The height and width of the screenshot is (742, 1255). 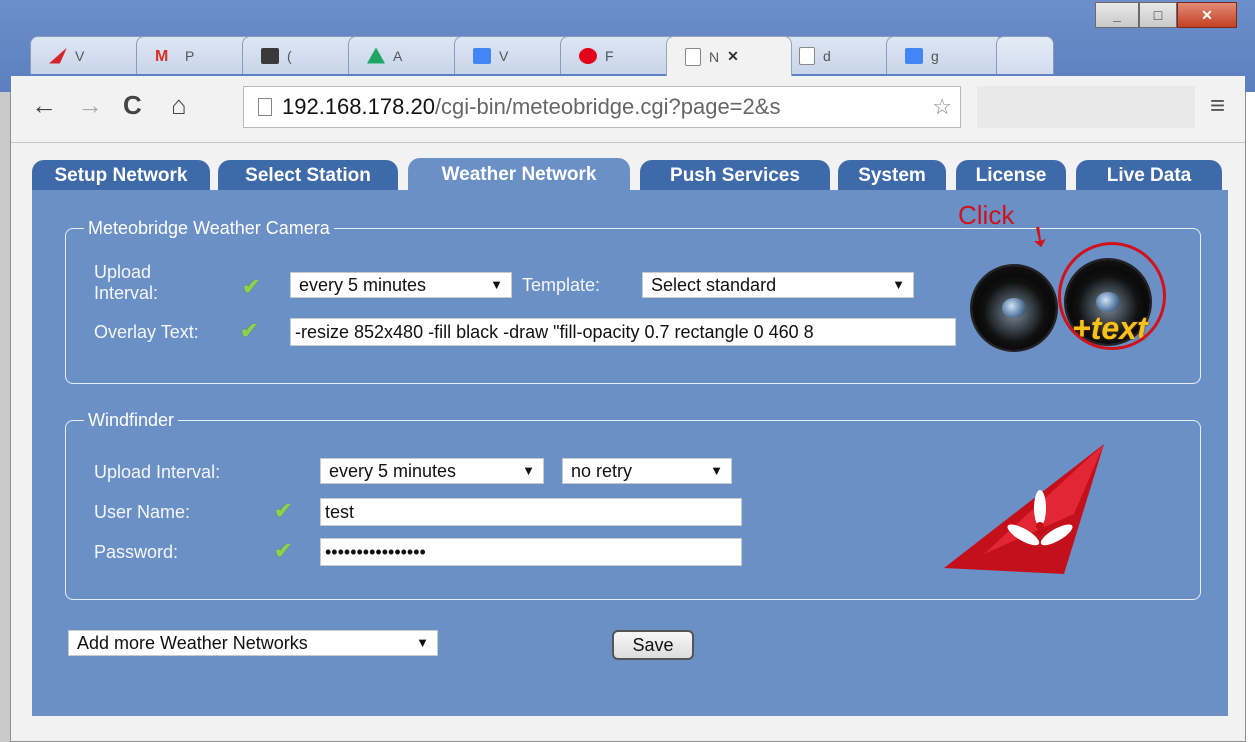 What do you see at coordinates (301, 55) in the screenshot?
I see `browser-tab: (` at bounding box center [301, 55].